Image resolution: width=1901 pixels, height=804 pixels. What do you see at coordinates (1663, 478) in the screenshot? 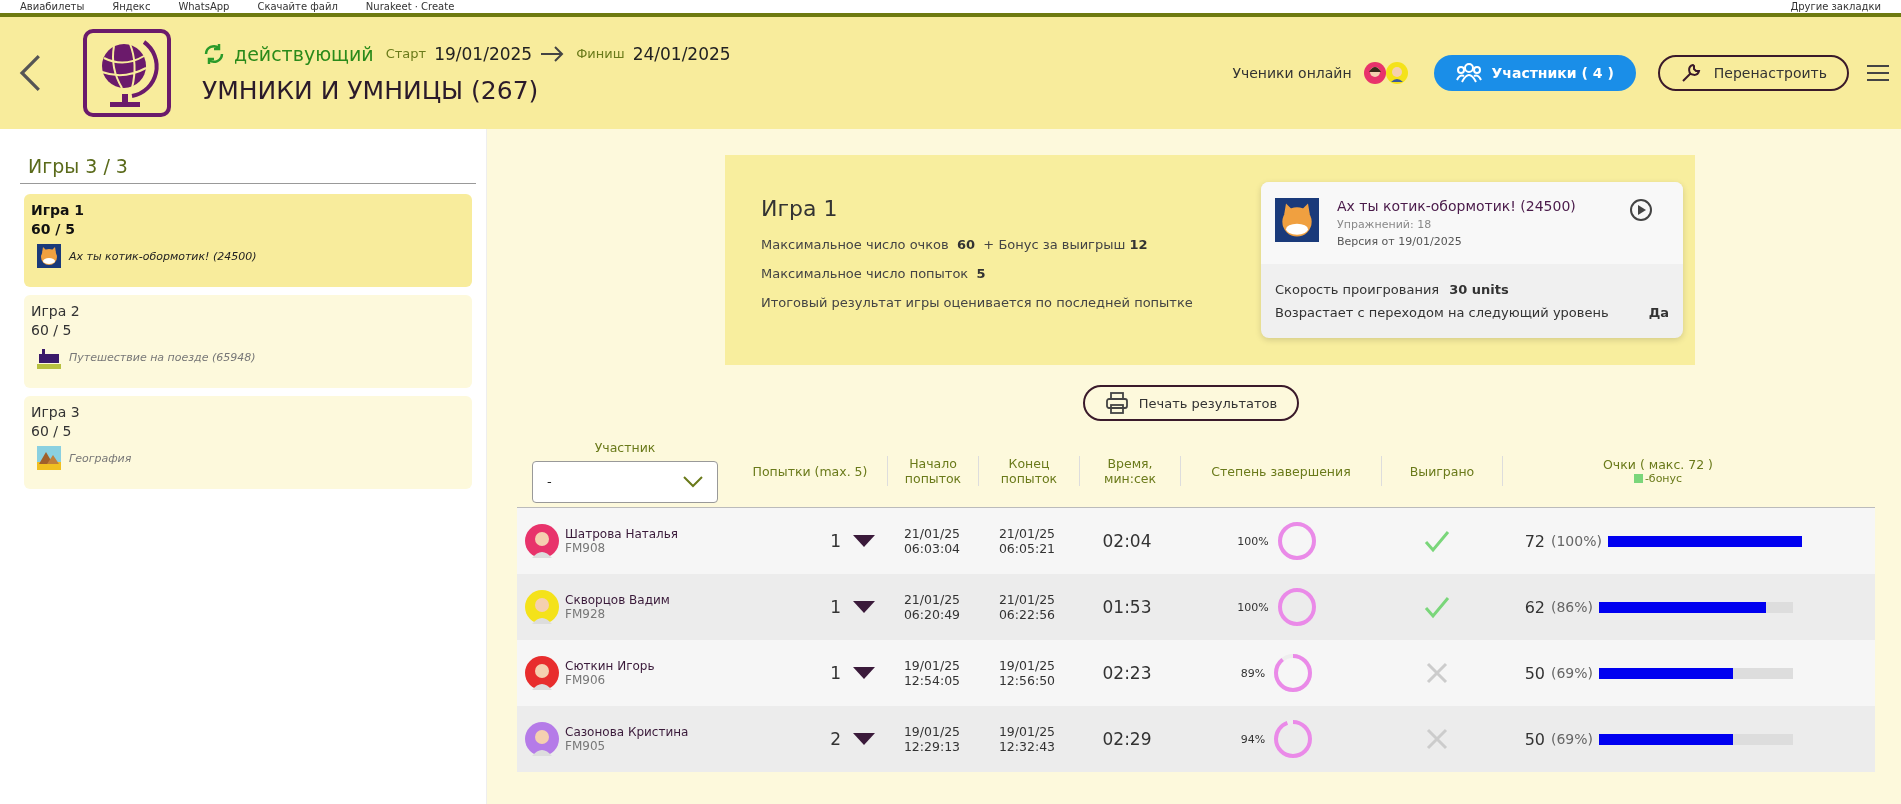
I see `bonus-legend: -бонус` at bounding box center [1663, 478].